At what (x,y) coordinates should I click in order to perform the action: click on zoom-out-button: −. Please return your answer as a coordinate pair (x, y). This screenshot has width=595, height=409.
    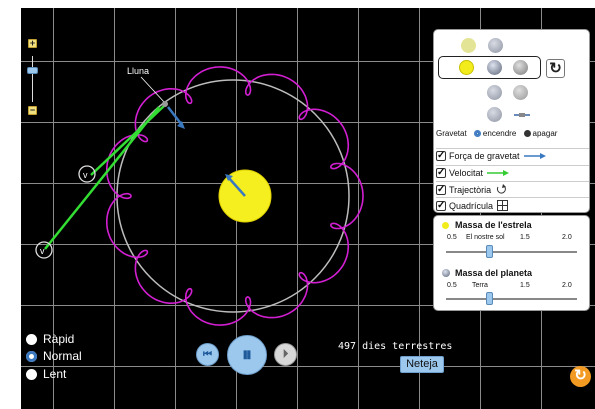
    Looking at the image, I should click on (32, 110).